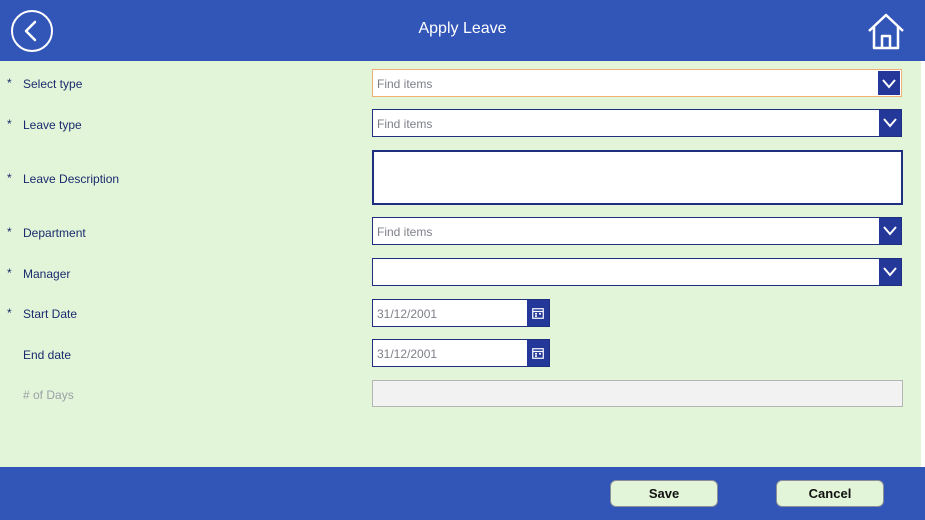 This screenshot has height=520, width=925. What do you see at coordinates (664, 493) in the screenshot?
I see `save-button: Save` at bounding box center [664, 493].